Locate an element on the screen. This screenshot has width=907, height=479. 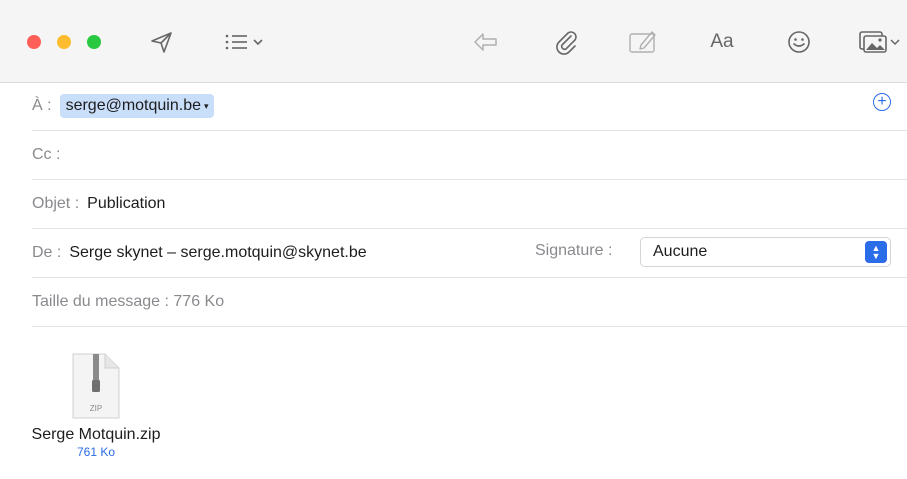
to-label: À : is located at coordinates (42, 105).